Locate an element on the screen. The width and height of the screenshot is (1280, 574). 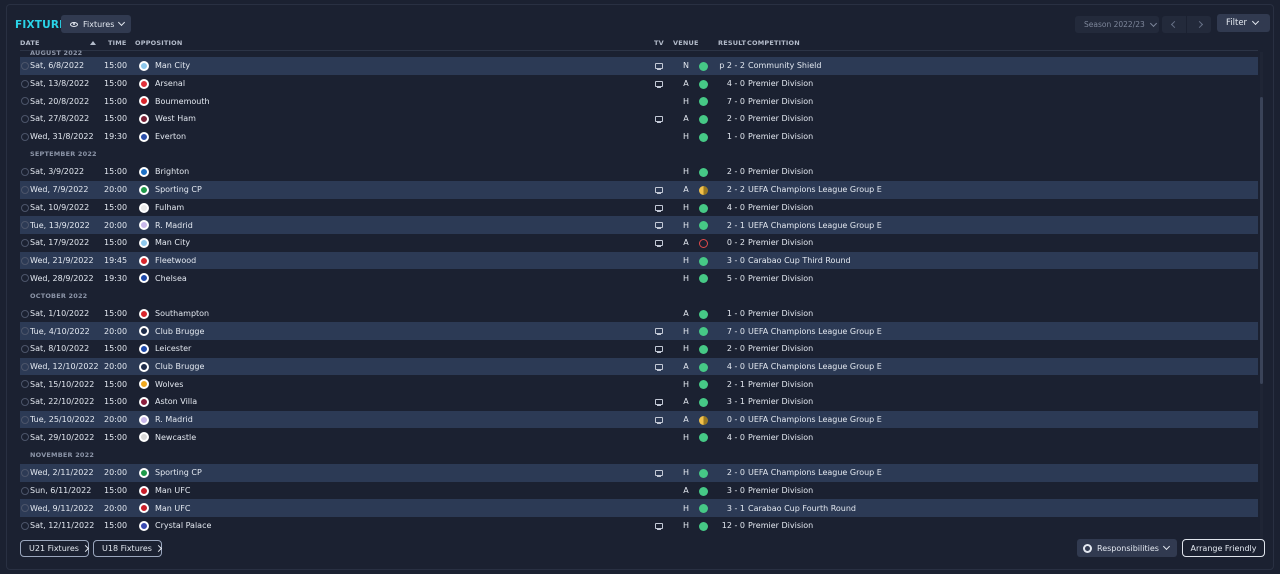
fixture-score: 2 - 2 is located at coordinates (730, 190).